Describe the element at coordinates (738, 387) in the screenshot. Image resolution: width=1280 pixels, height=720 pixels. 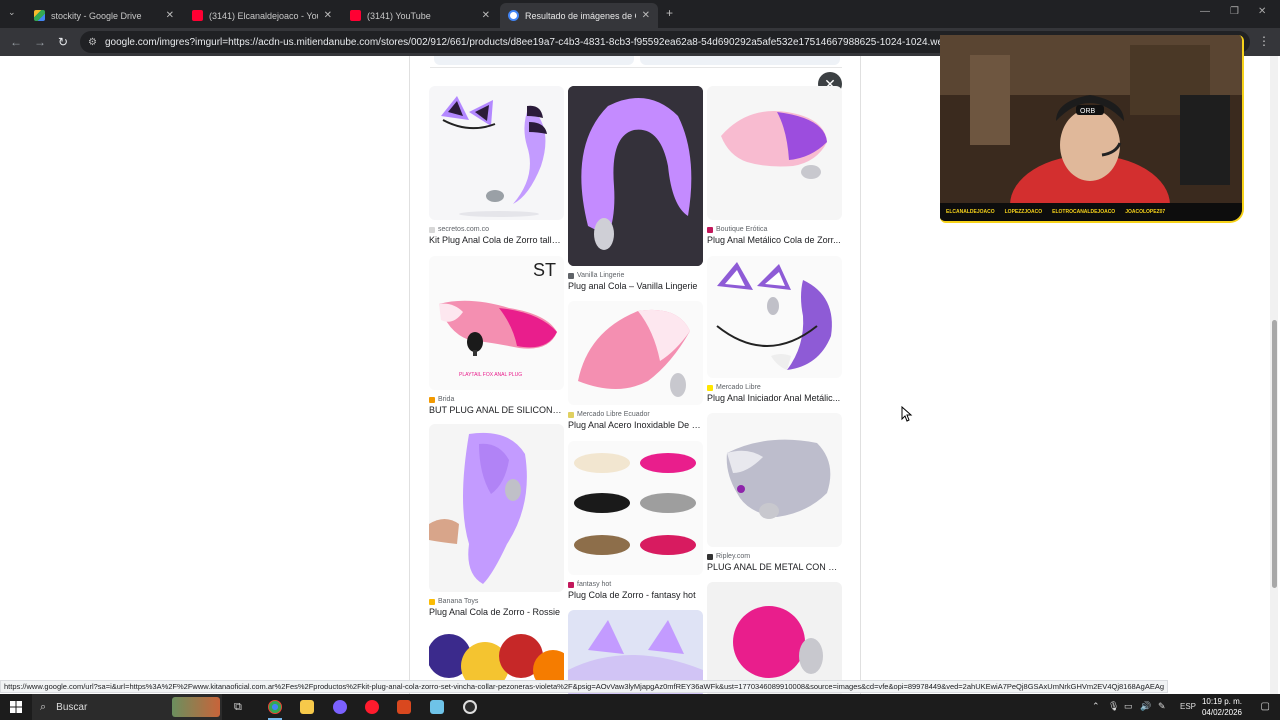
I see `source-name: Mercado Libre` at that location.